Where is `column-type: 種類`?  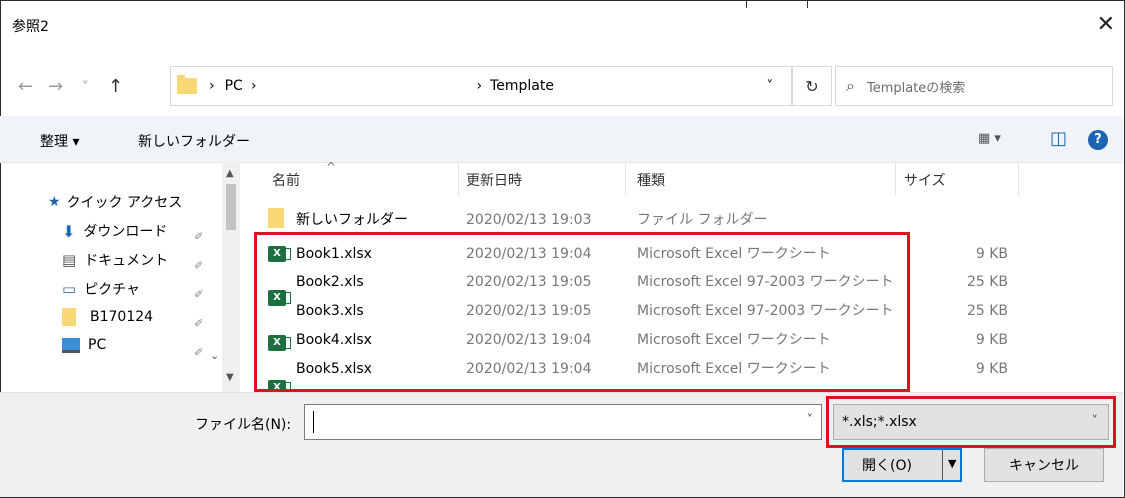 column-type: 種類 is located at coordinates (651, 180).